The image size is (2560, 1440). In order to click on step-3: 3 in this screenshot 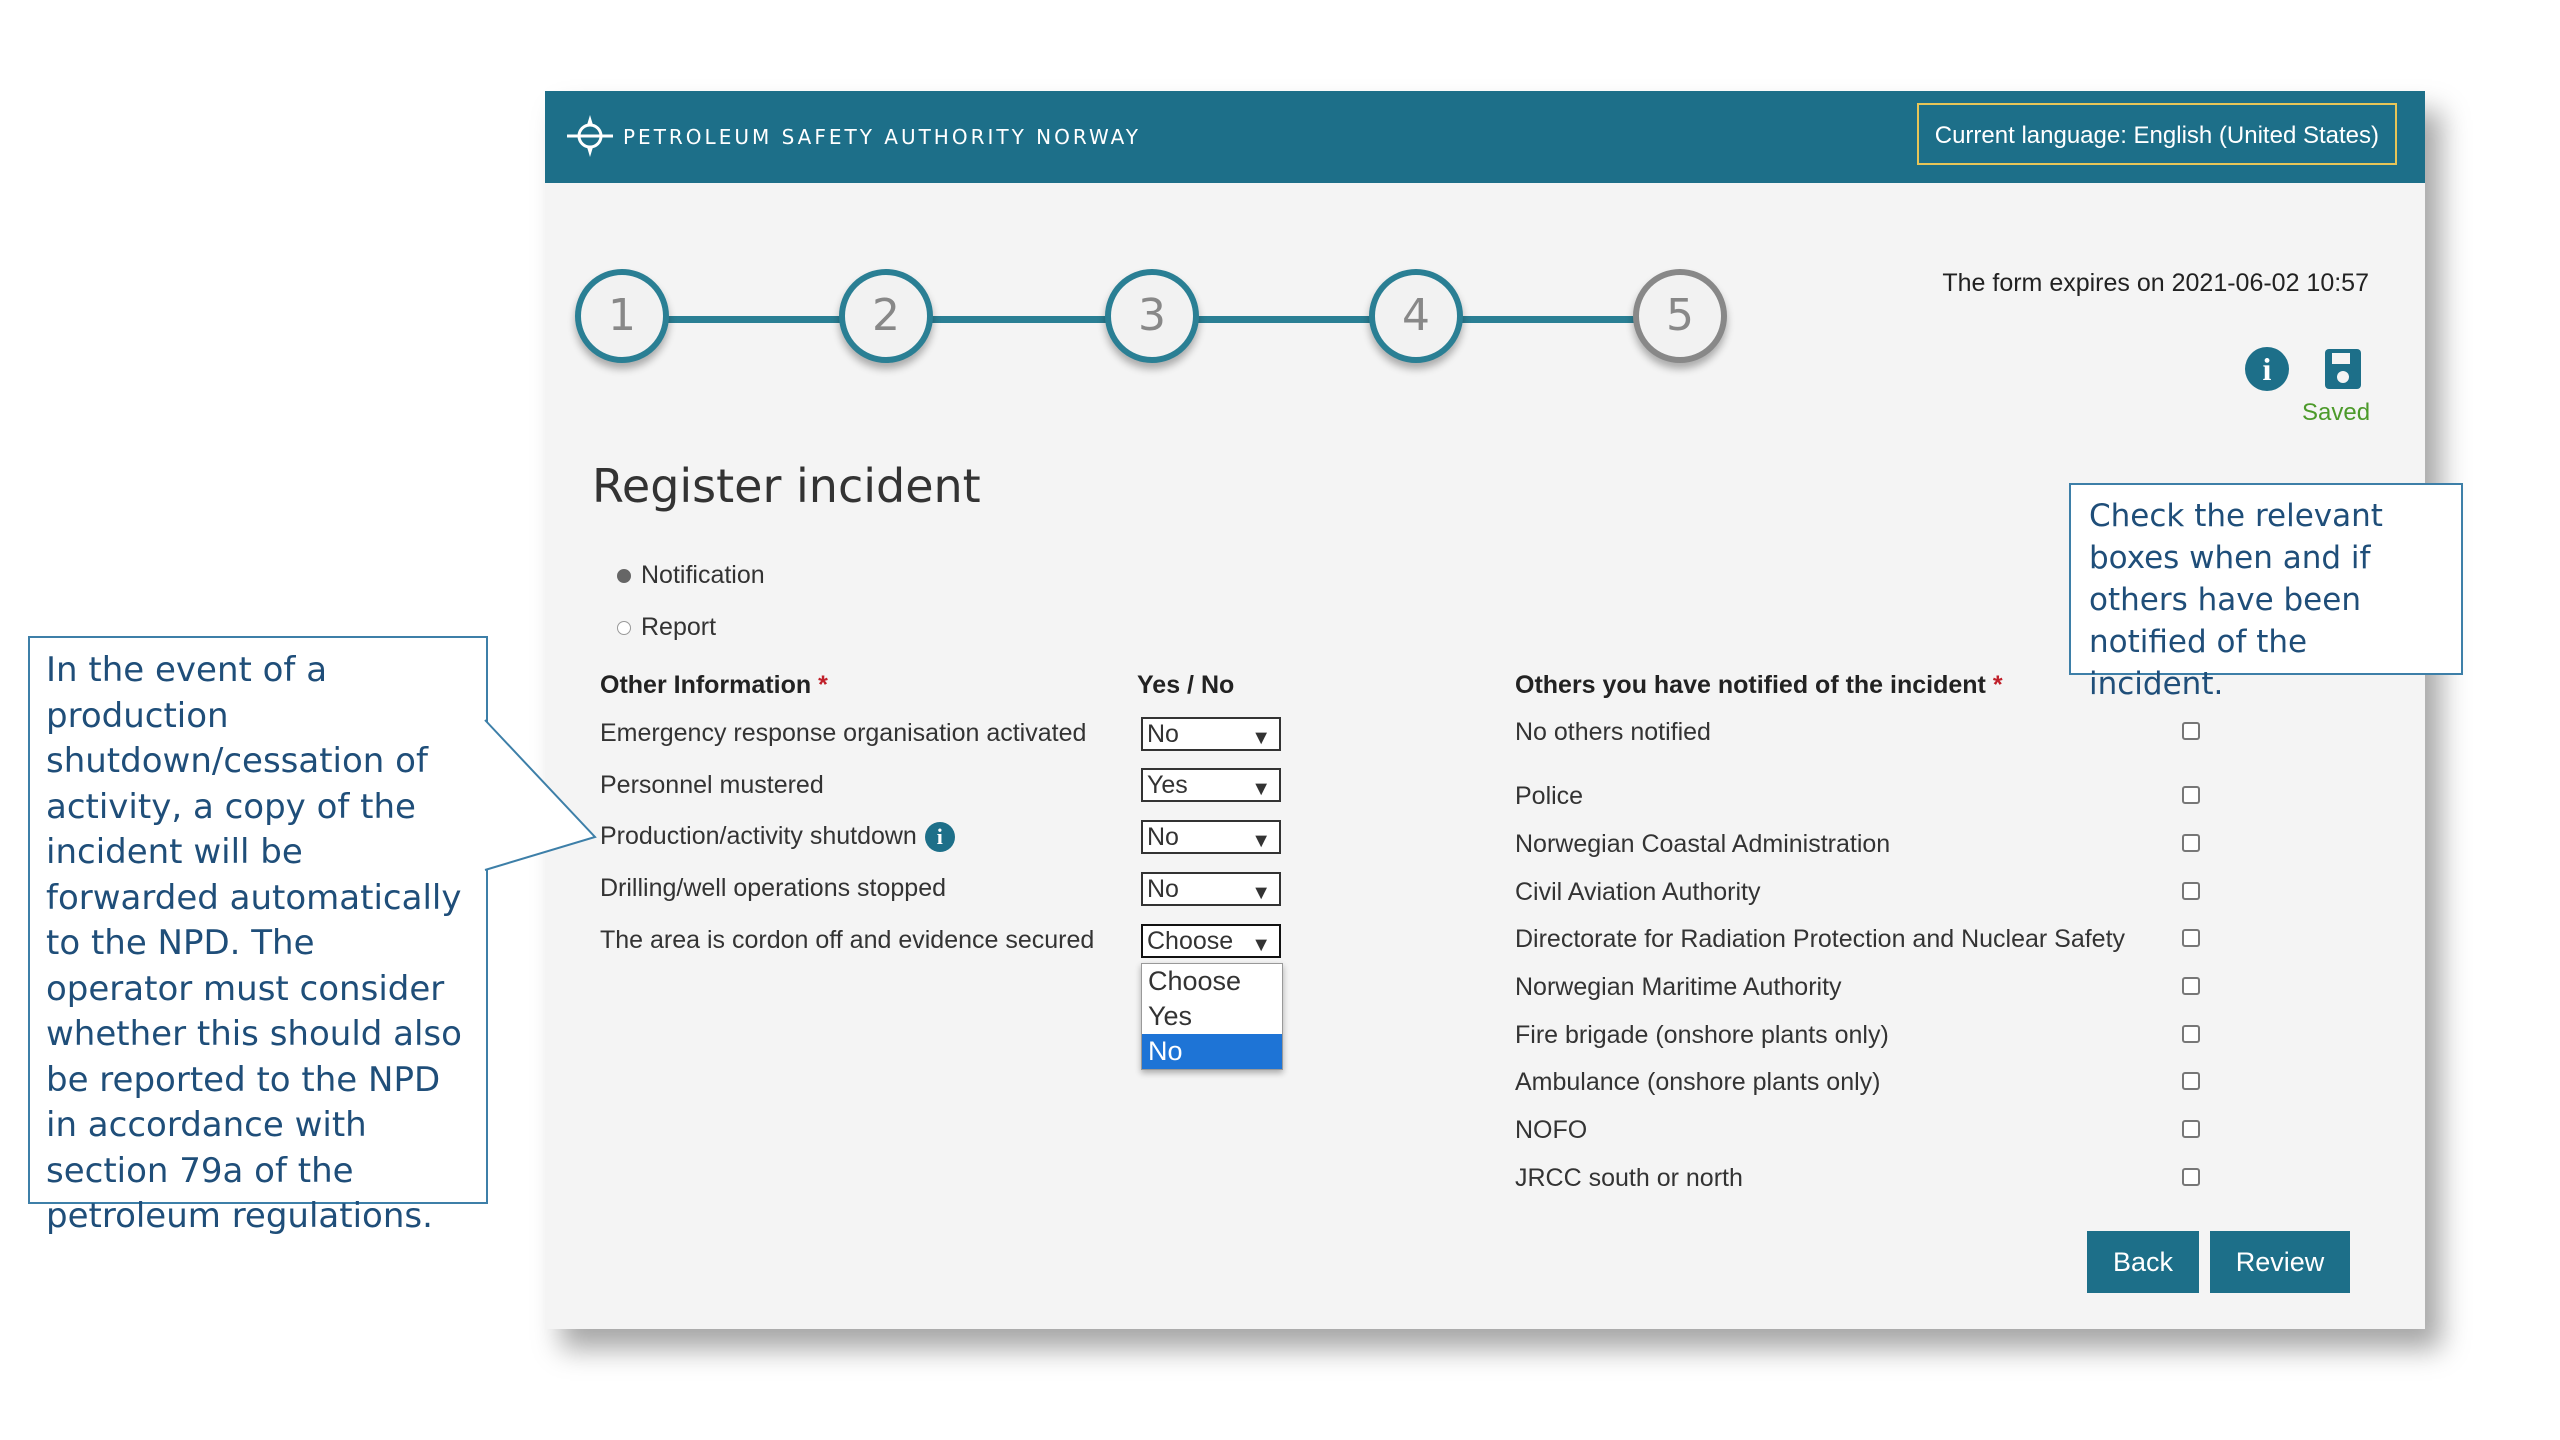, I will do `click(1152, 316)`.